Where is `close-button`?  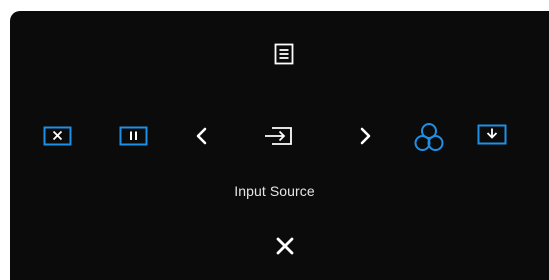 close-button is located at coordinates (285, 246).